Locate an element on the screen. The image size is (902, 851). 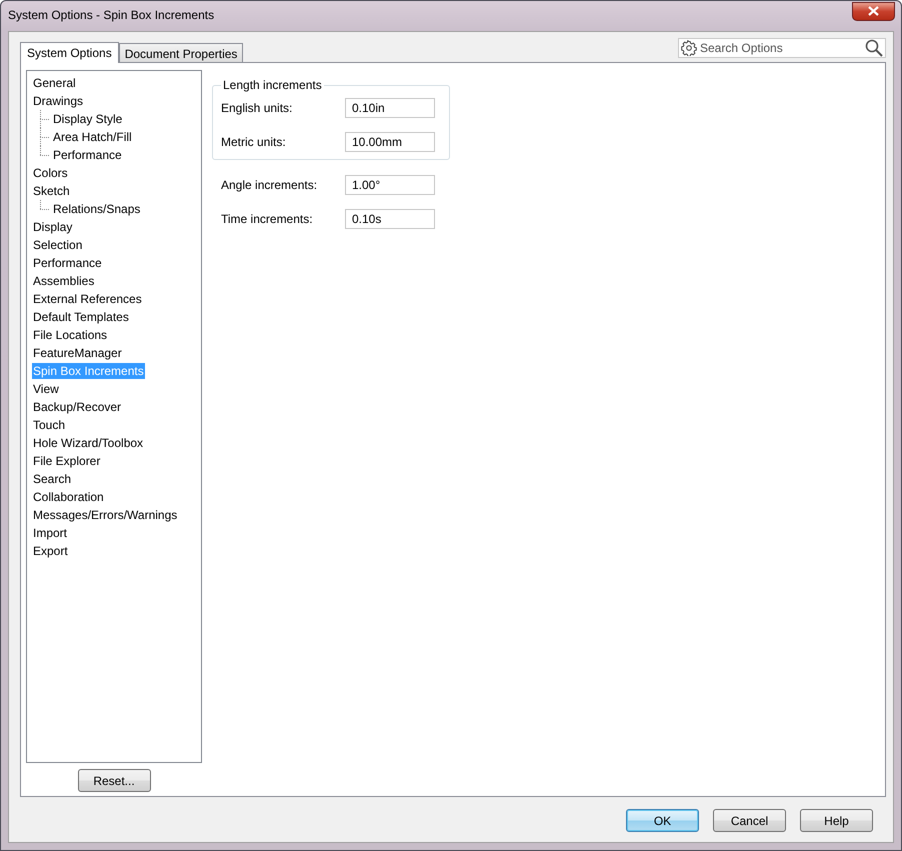
tree-item: Import is located at coordinates (50, 533).